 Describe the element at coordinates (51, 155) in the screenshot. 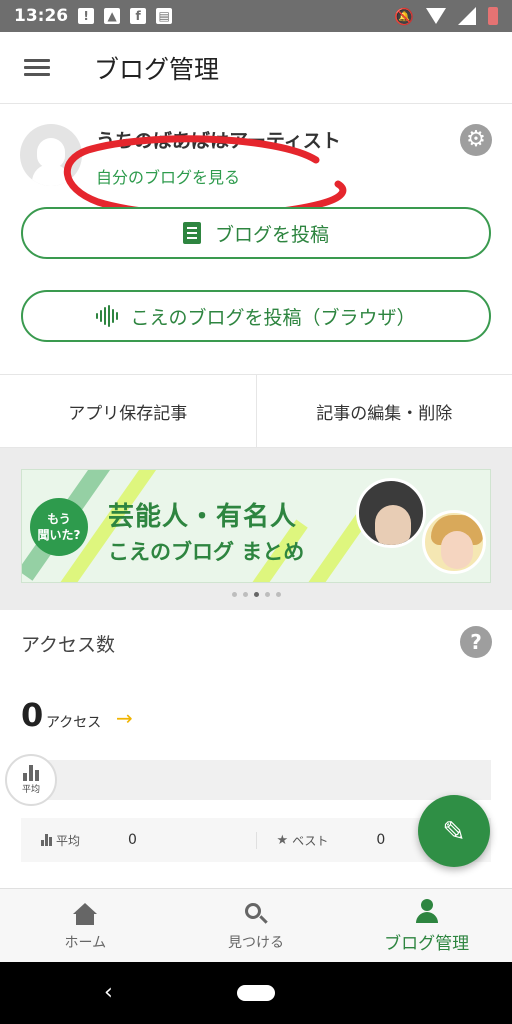

I see `avatar` at that location.